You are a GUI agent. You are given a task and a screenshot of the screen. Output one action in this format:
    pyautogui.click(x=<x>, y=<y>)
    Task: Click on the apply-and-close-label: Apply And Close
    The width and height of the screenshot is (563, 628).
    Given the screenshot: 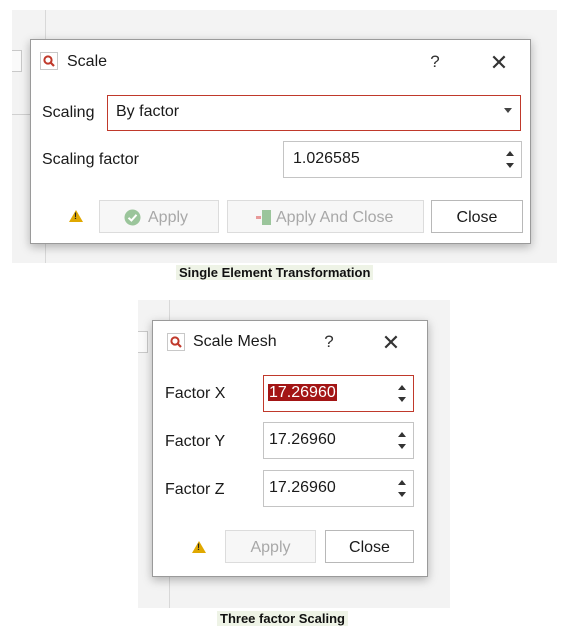 What is the action you would take?
    pyautogui.click(x=335, y=217)
    